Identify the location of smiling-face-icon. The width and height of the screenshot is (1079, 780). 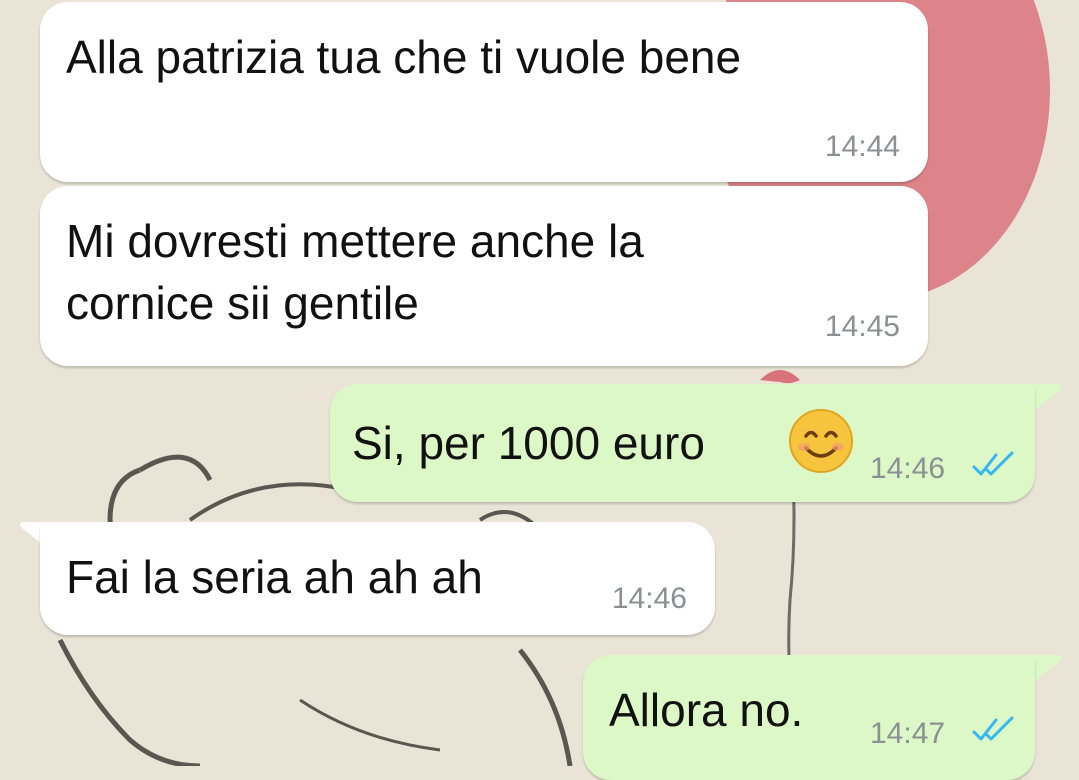
(821, 441).